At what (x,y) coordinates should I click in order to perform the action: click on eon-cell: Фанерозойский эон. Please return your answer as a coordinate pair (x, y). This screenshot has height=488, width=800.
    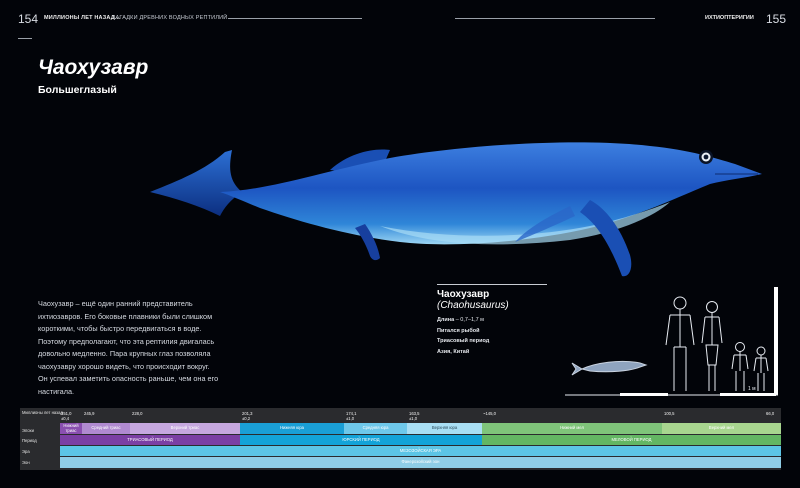
    Looking at the image, I should click on (420, 462).